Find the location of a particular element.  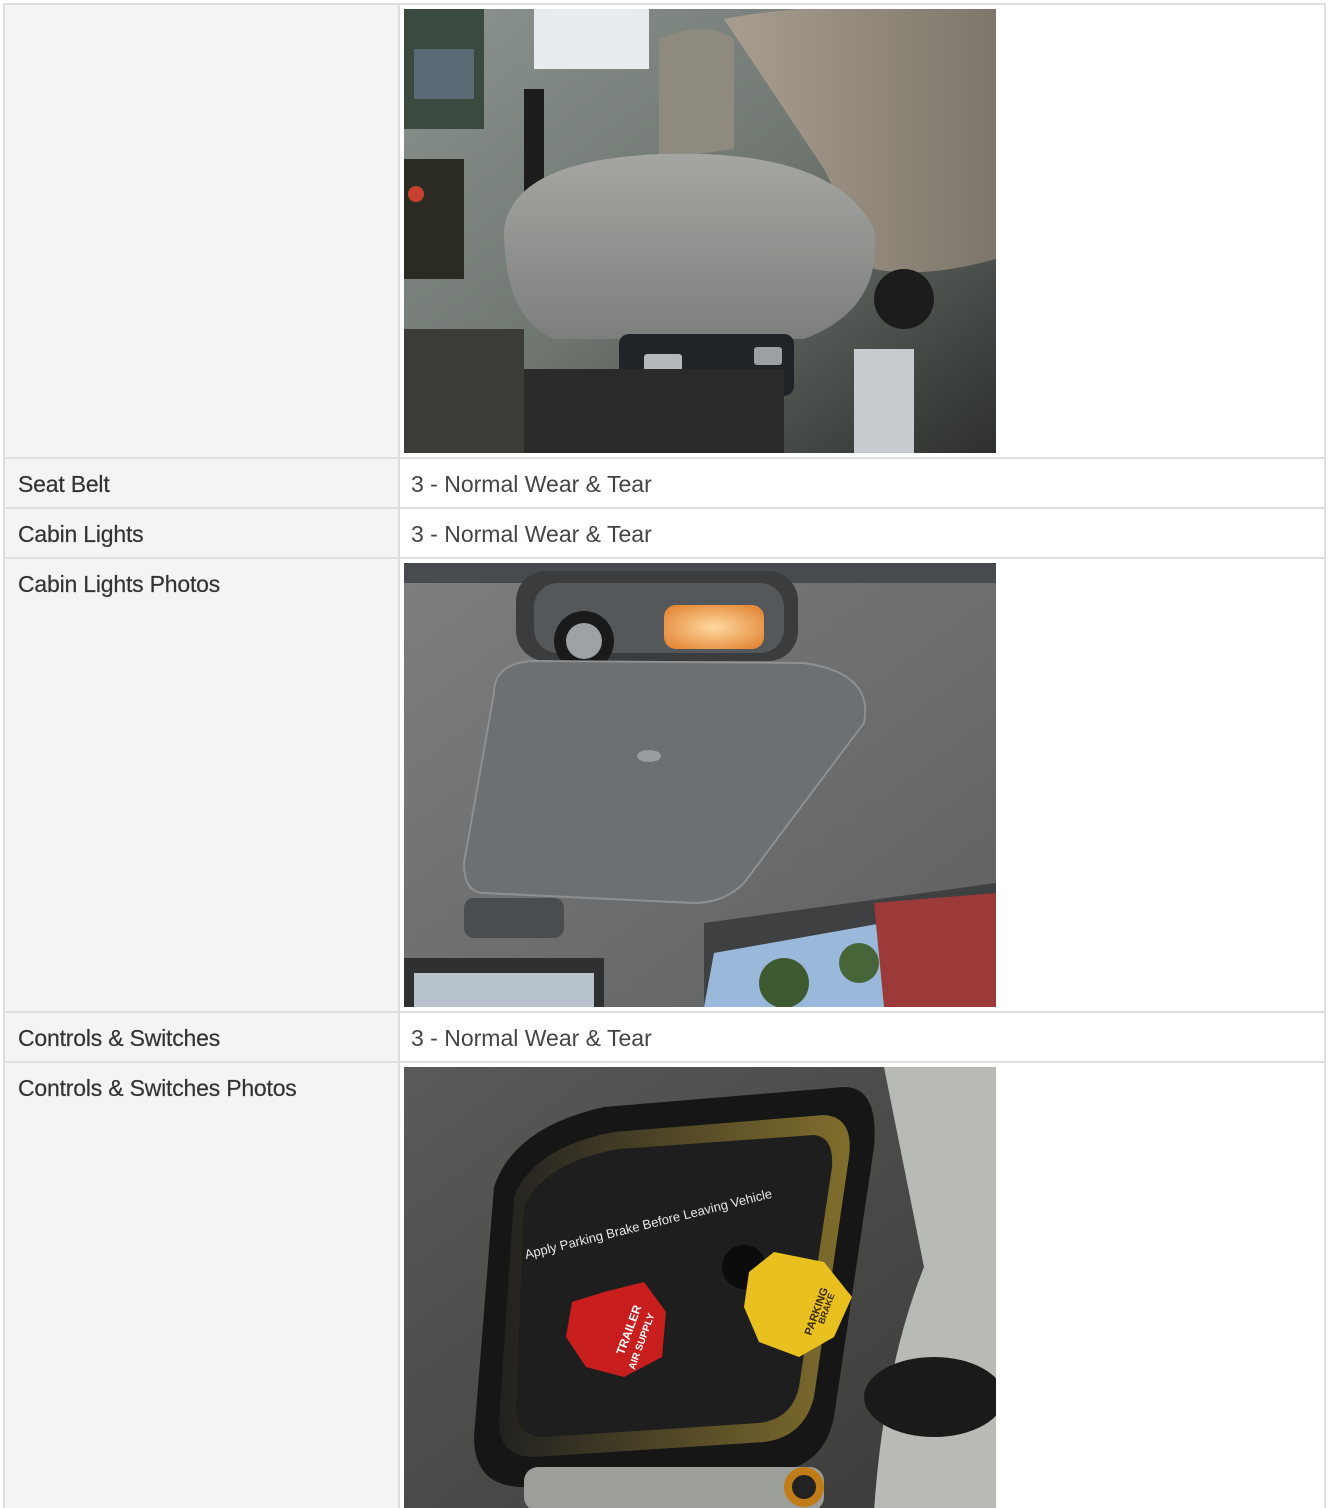

table-row: Seat Belt 3 - Normal Wear & Tear is located at coordinates (664, 483).